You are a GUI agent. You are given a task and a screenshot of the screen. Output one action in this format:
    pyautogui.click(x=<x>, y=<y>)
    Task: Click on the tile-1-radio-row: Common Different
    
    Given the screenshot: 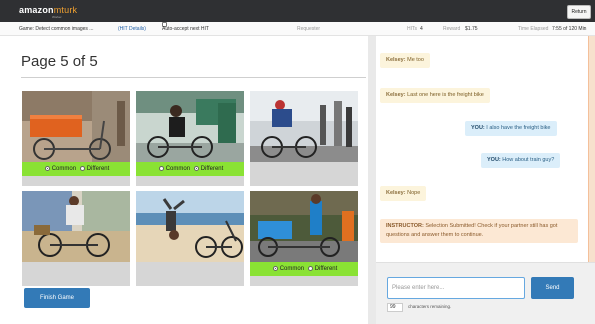 What is the action you would take?
    pyautogui.click(x=76, y=169)
    